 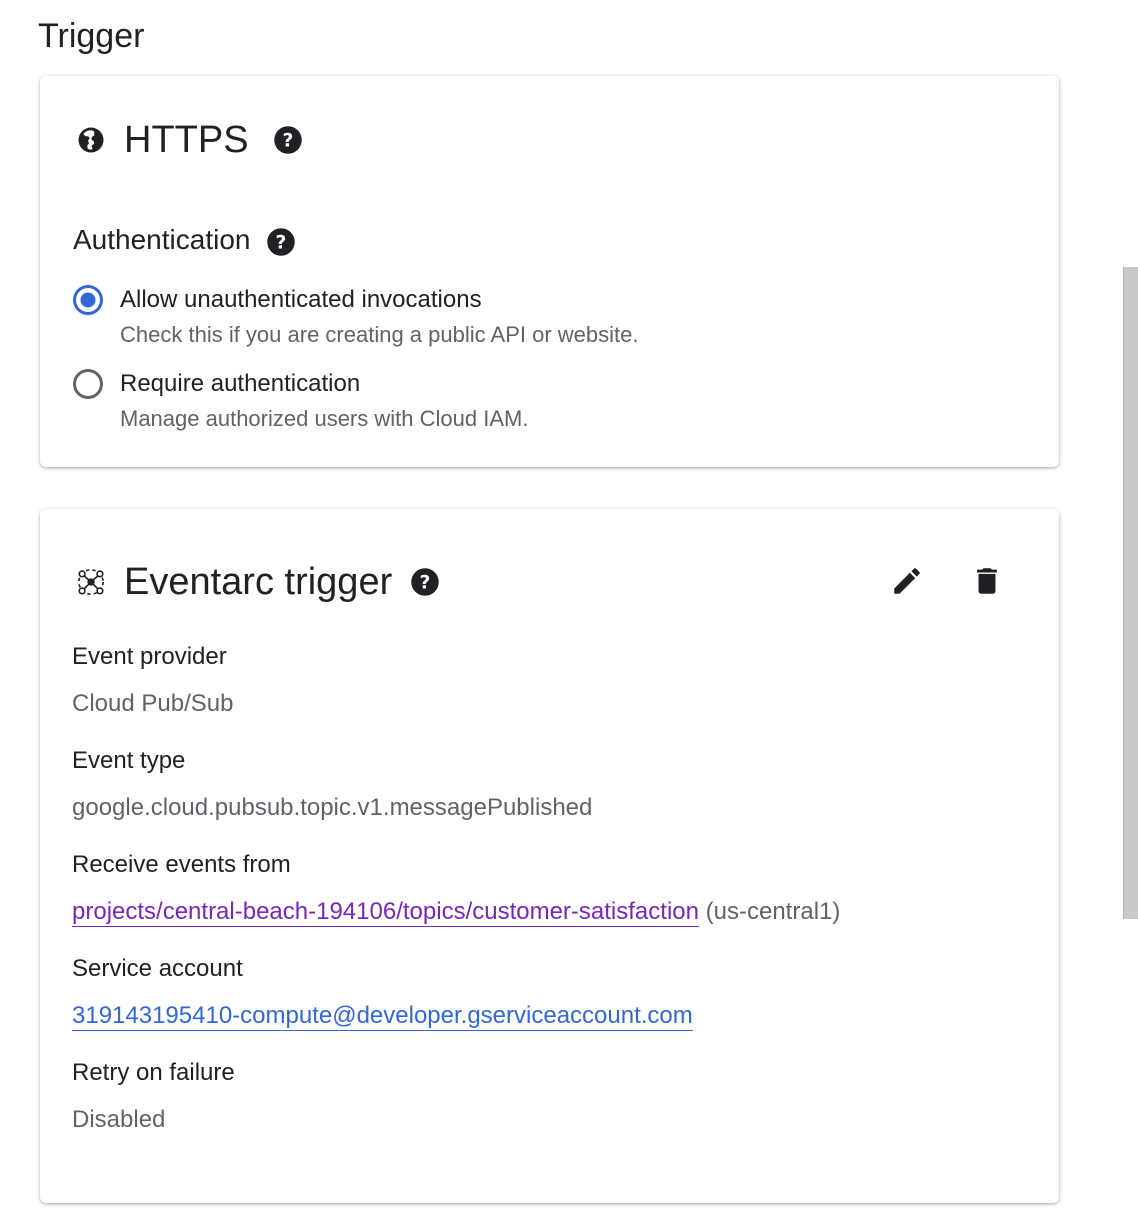 I want to click on https-card-header: HTTPS ?, so click(x=188, y=140).